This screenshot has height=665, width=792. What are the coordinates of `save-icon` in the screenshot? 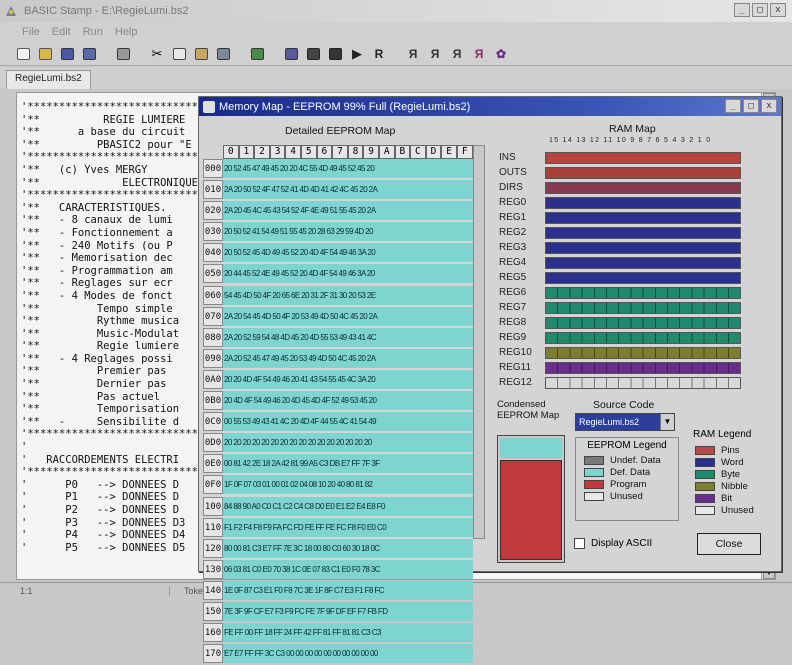 It's located at (67, 54).